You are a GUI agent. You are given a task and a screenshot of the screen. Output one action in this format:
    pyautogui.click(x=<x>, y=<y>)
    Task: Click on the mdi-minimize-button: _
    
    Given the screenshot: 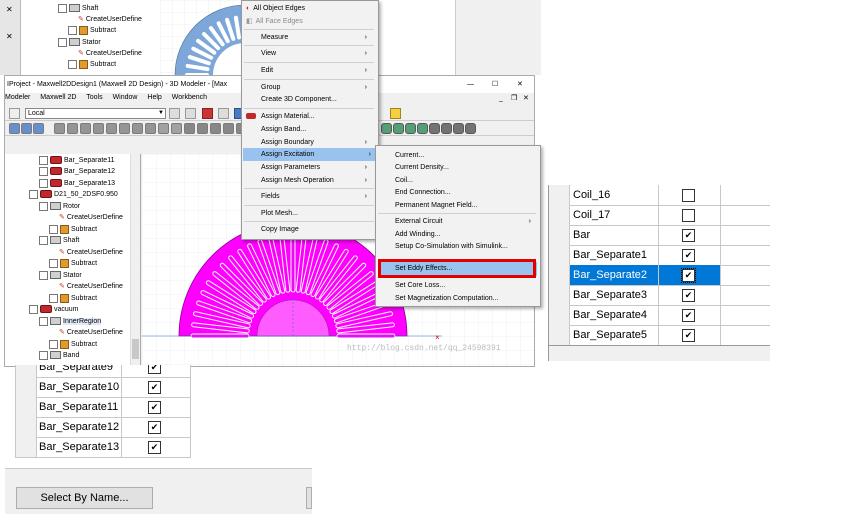 What is the action you would take?
    pyautogui.click(x=501, y=99)
    